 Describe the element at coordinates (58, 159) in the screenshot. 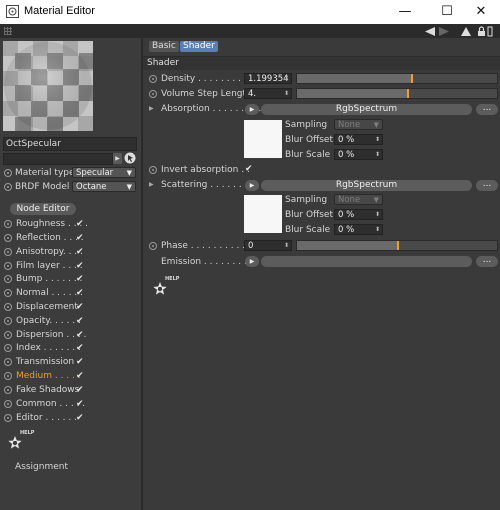

I see `search-field` at that location.